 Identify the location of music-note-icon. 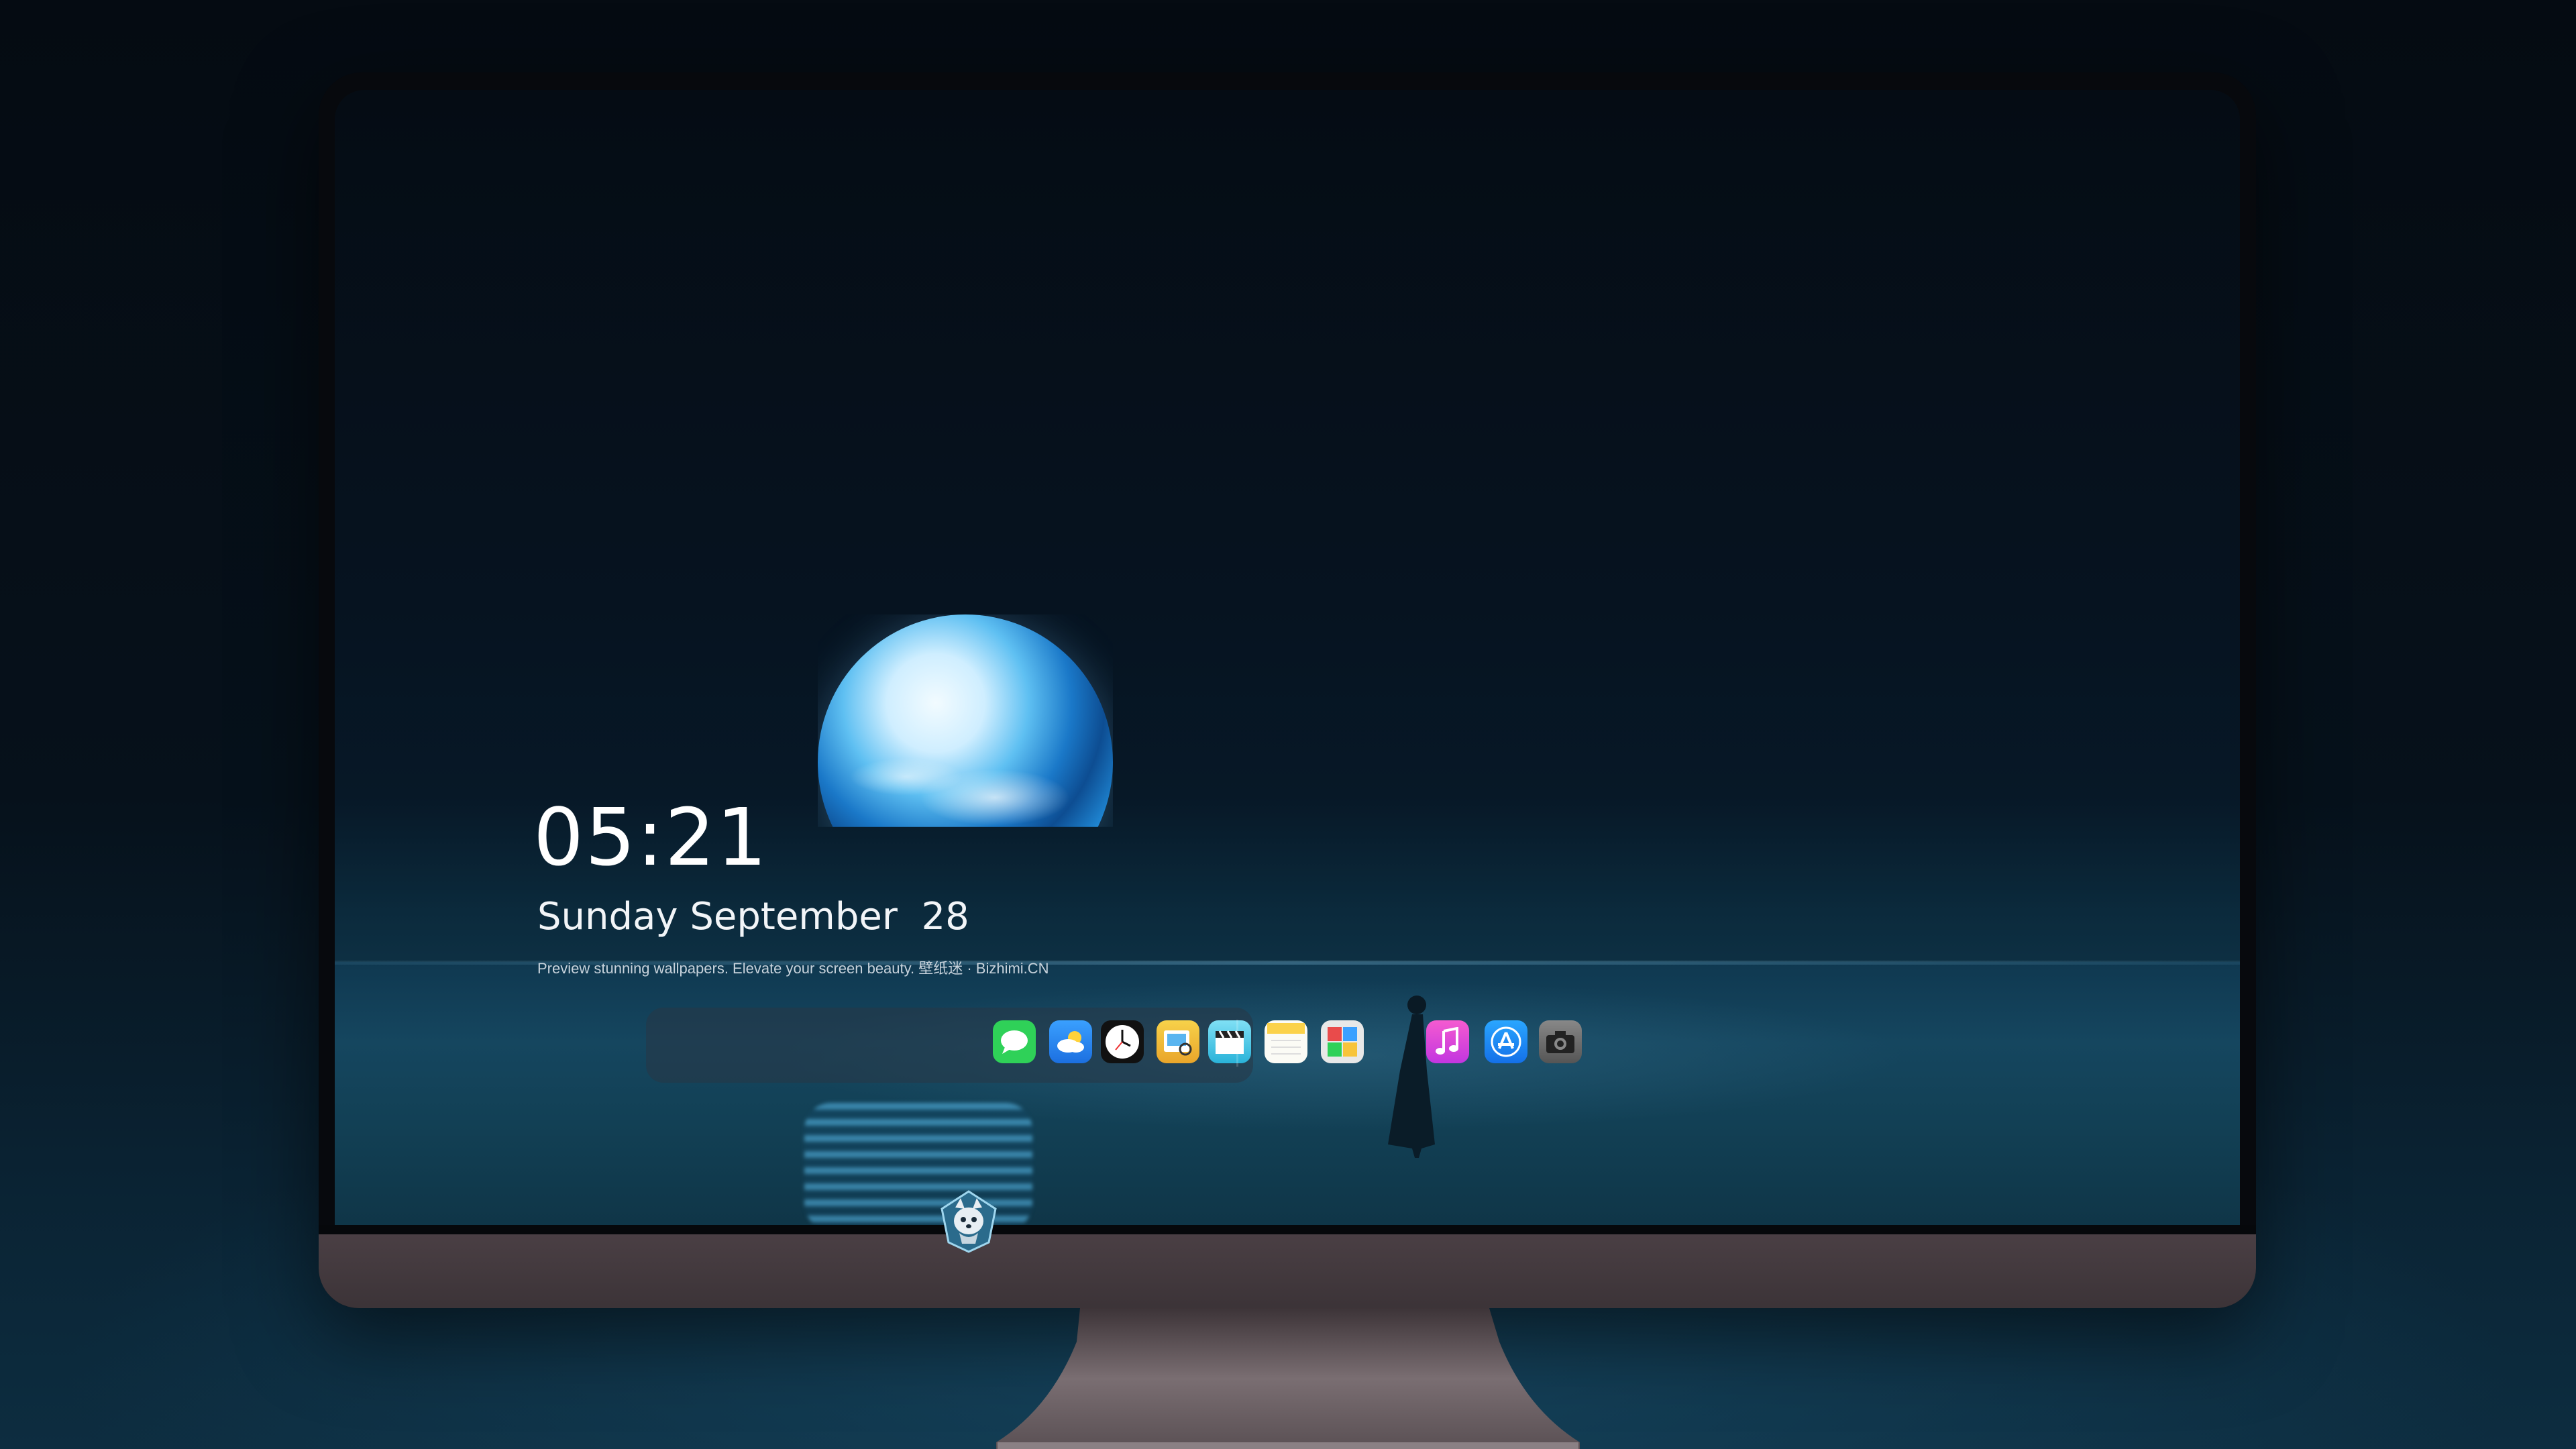
(1447, 1041).